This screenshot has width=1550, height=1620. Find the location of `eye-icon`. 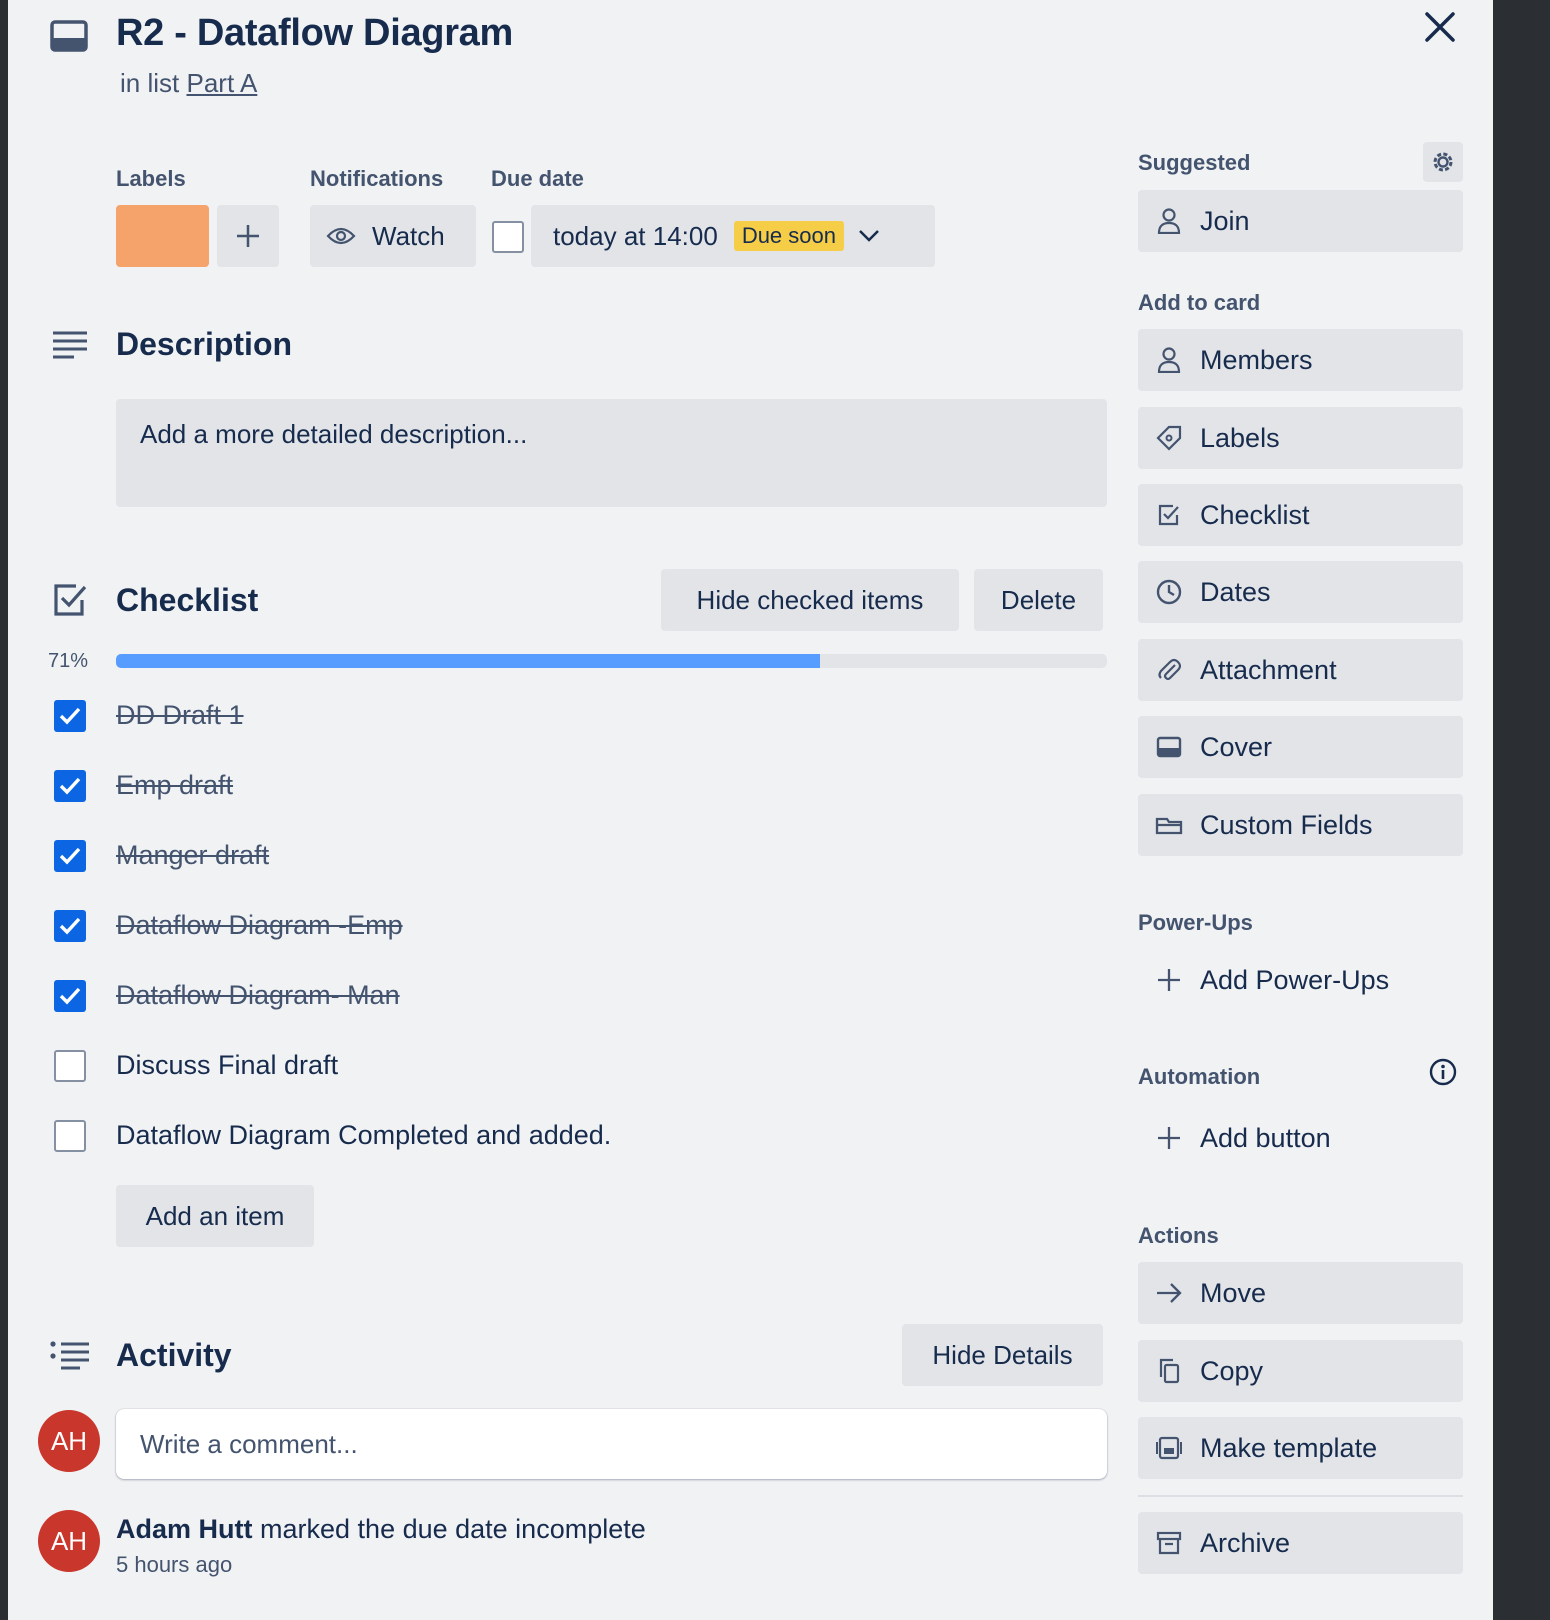

eye-icon is located at coordinates (341, 236).